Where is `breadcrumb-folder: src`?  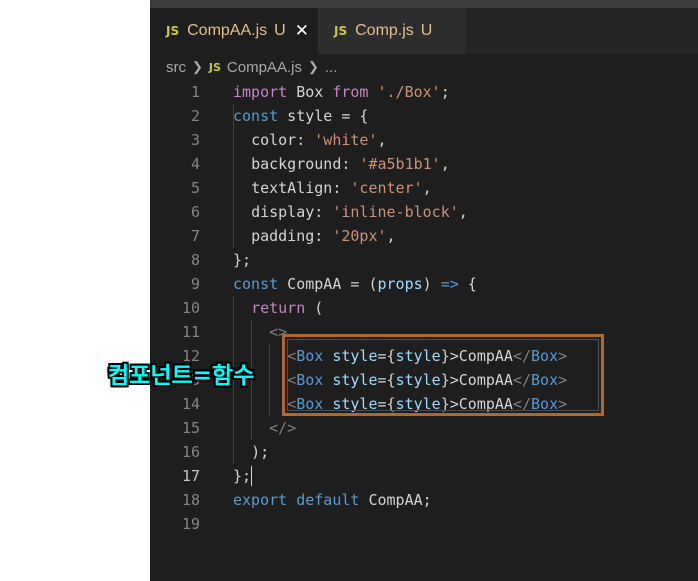 breadcrumb-folder: src is located at coordinates (176, 67).